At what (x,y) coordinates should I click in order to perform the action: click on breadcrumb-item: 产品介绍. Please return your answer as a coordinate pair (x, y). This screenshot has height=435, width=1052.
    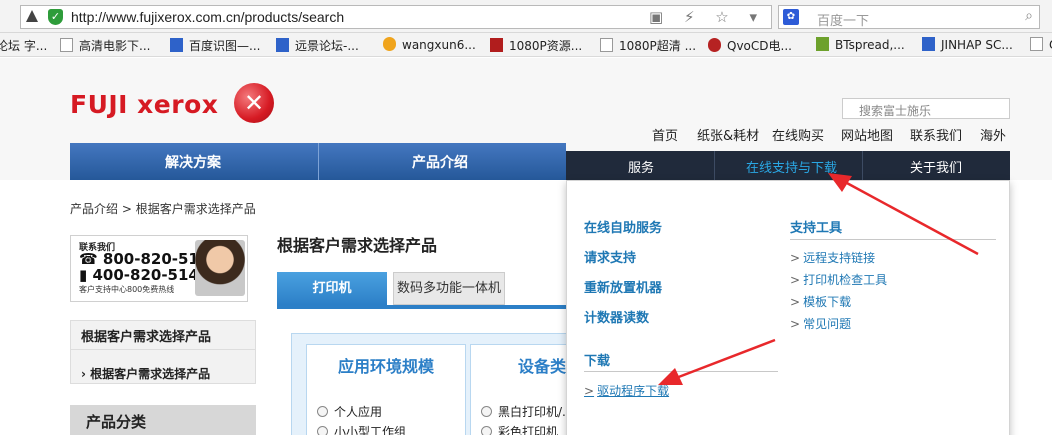
    Looking at the image, I should click on (94, 209).